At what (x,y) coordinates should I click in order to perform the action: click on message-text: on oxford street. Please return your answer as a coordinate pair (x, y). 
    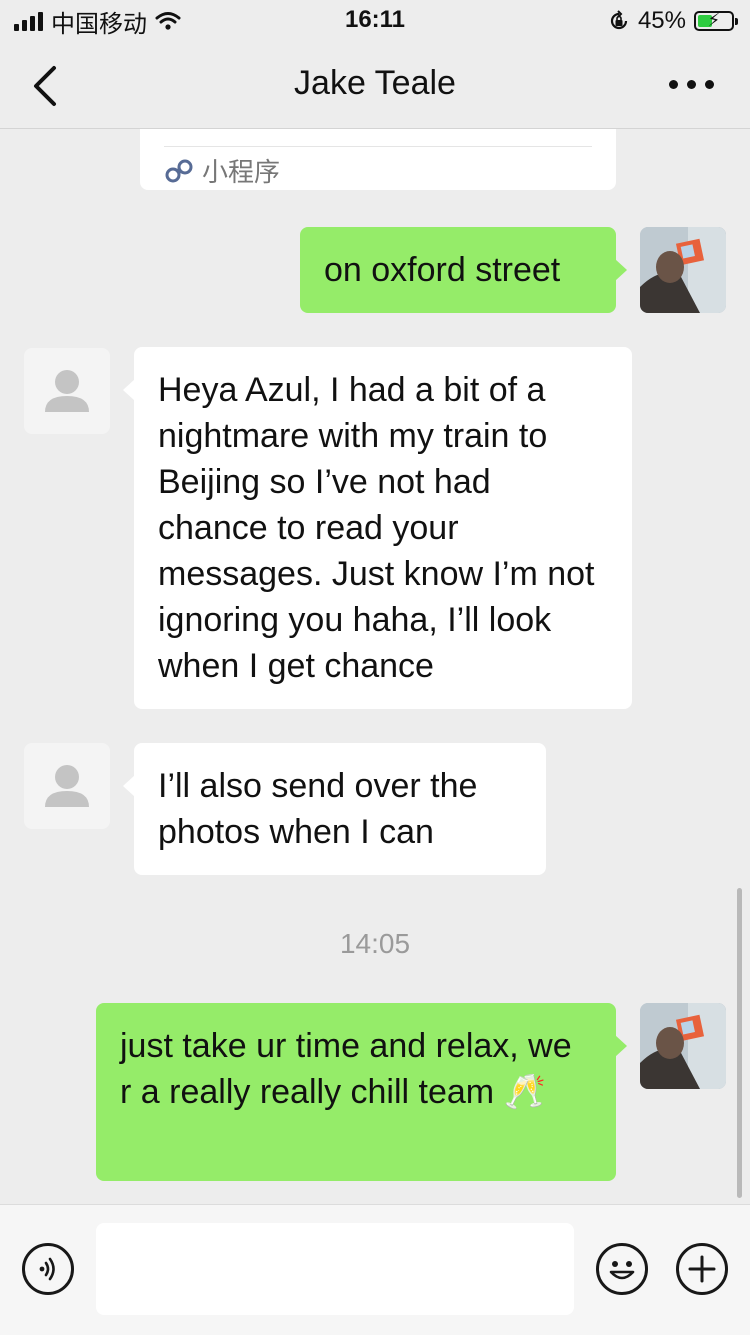
    Looking at the image, I should click on (442, 270).